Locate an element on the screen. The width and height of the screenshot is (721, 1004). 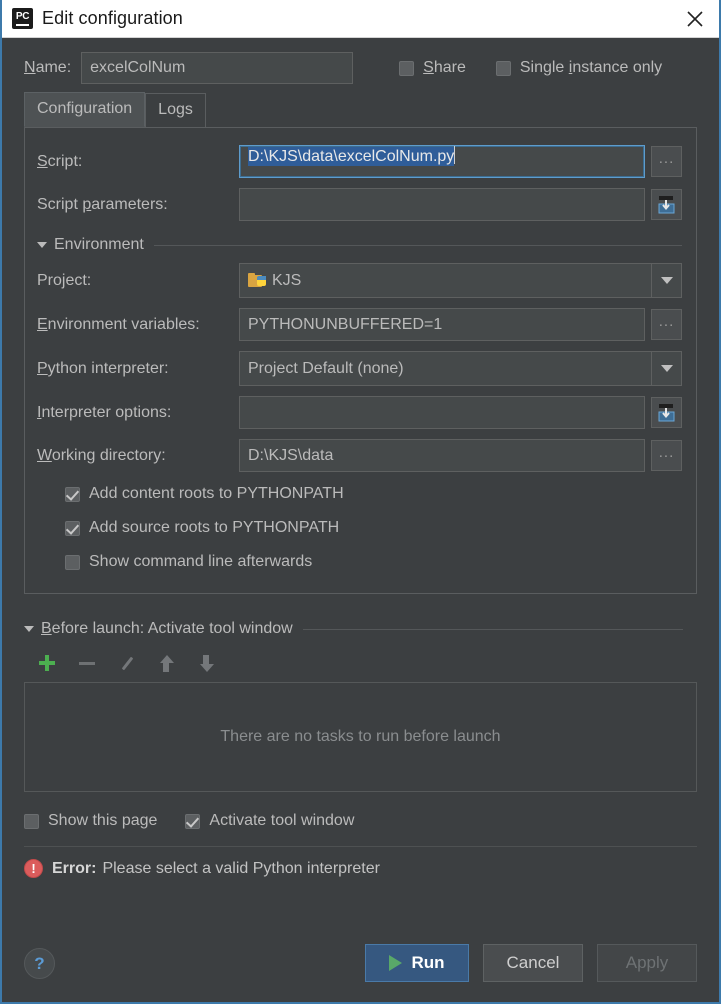
pencil-icon is located at coordinates (127, 663).